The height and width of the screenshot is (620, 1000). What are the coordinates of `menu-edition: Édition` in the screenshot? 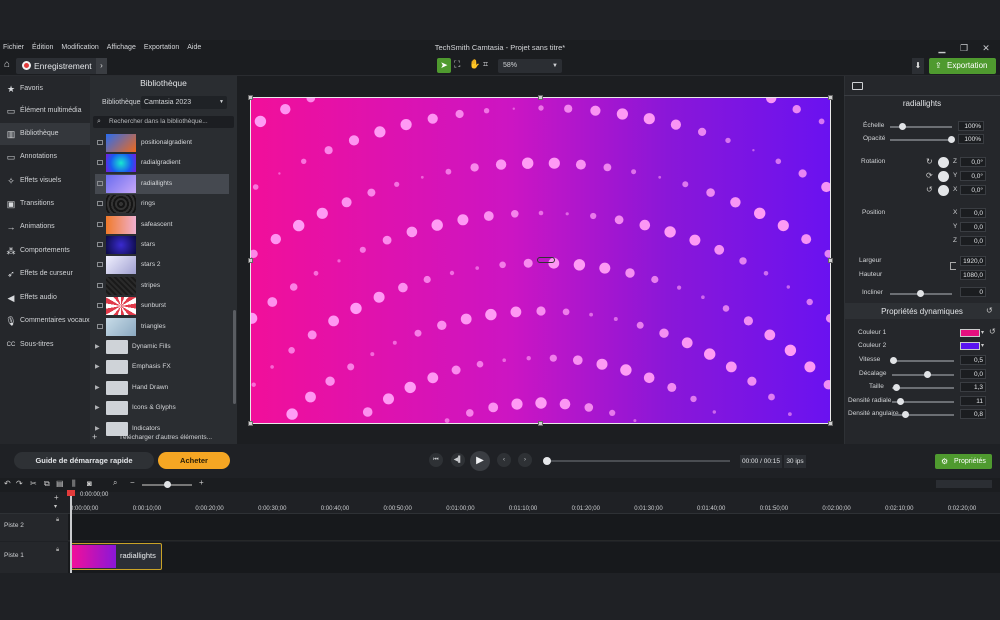 It's located at (42, 48).